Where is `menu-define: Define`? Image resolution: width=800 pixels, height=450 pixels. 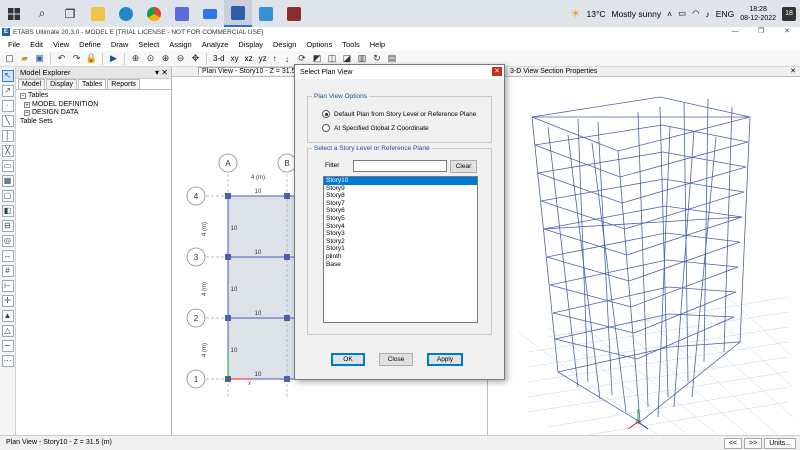
menu-define: Define is located at coordinates (90, 44).